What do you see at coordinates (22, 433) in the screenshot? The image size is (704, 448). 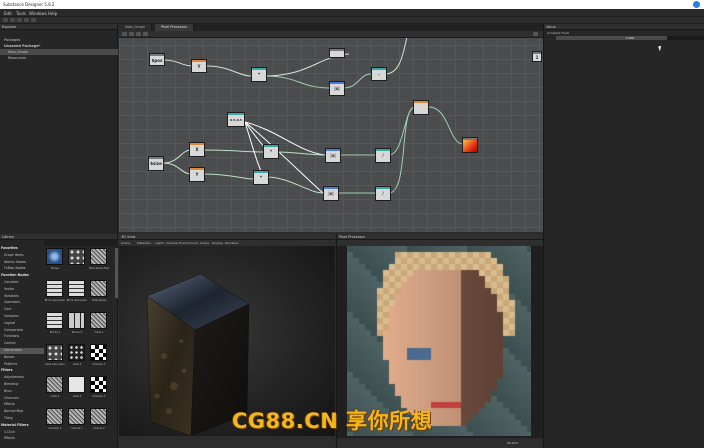 I see `library-category: 1-Click` at bounding box center [22, 433].